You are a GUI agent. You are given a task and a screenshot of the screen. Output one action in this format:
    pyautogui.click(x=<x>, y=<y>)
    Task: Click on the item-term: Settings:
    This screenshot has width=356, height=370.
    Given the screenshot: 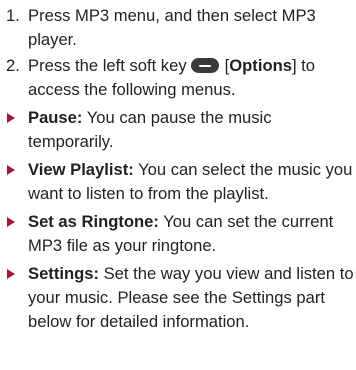 What is the action you would take?
    pyautogui.click(x=63, y=273)
    